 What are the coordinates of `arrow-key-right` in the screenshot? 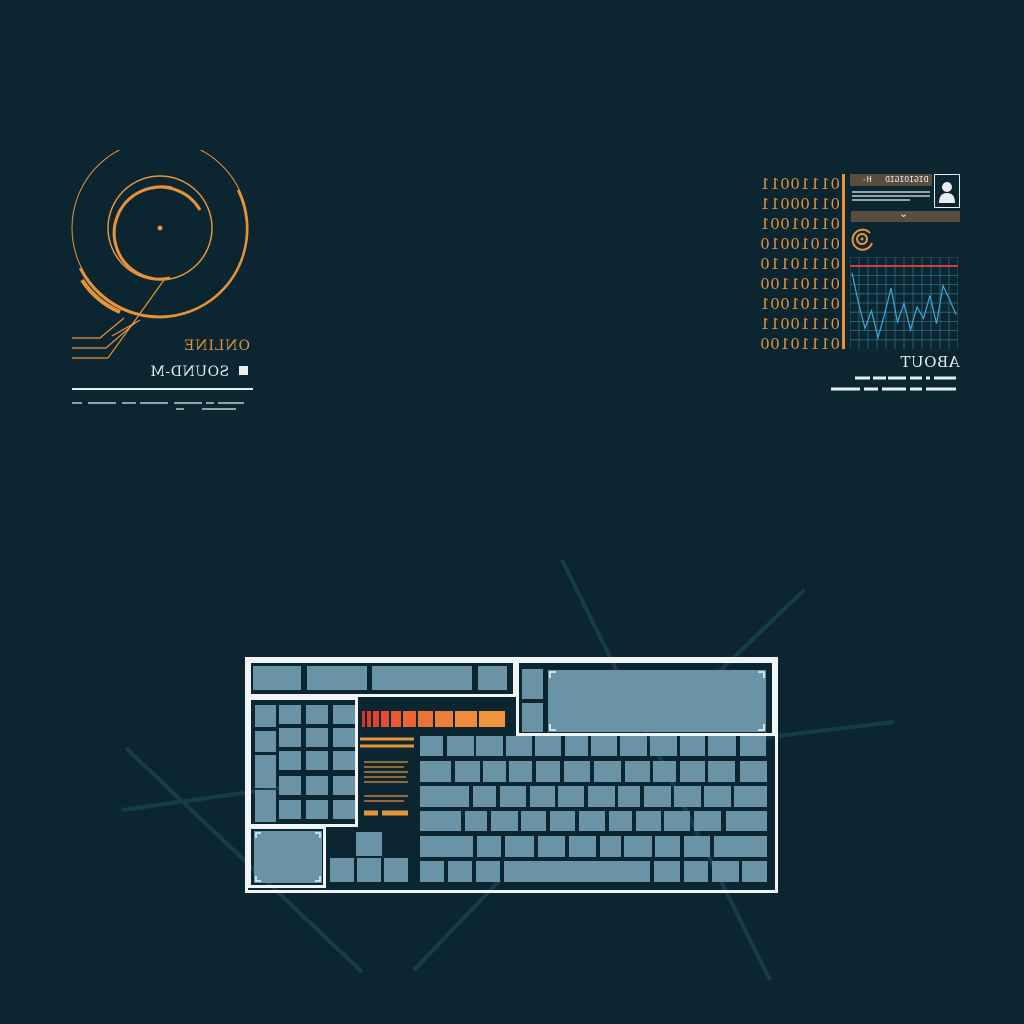 It's located at (396, 870).